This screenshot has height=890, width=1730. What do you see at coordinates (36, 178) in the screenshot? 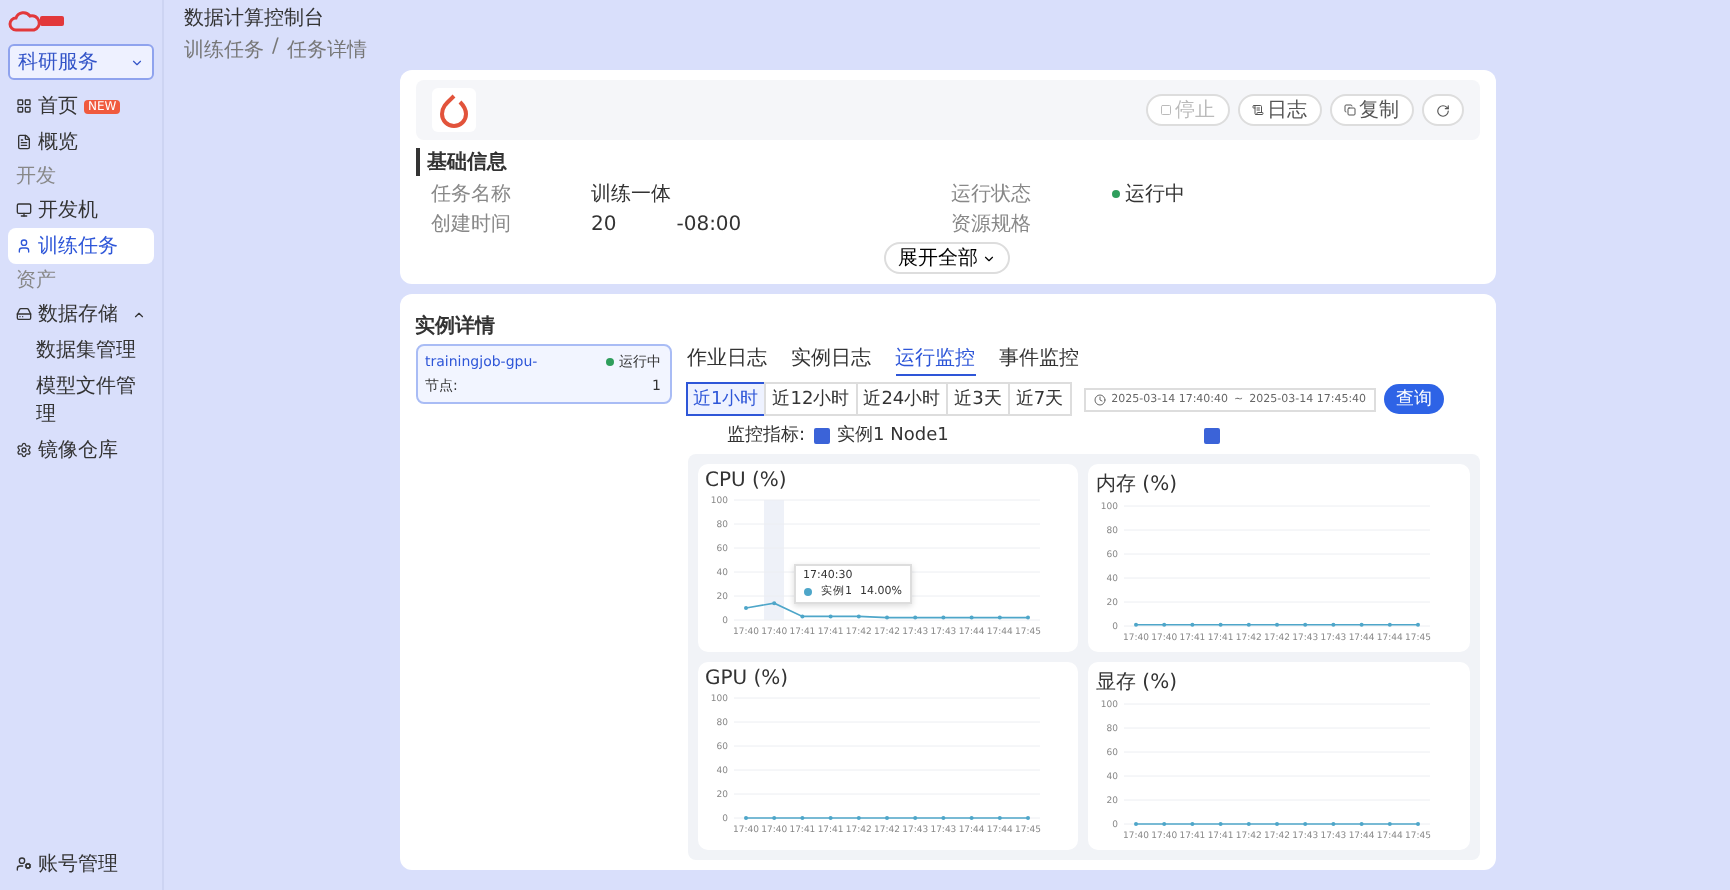
I see `nav-section-label: 开发` at bounding box center [36, 178].